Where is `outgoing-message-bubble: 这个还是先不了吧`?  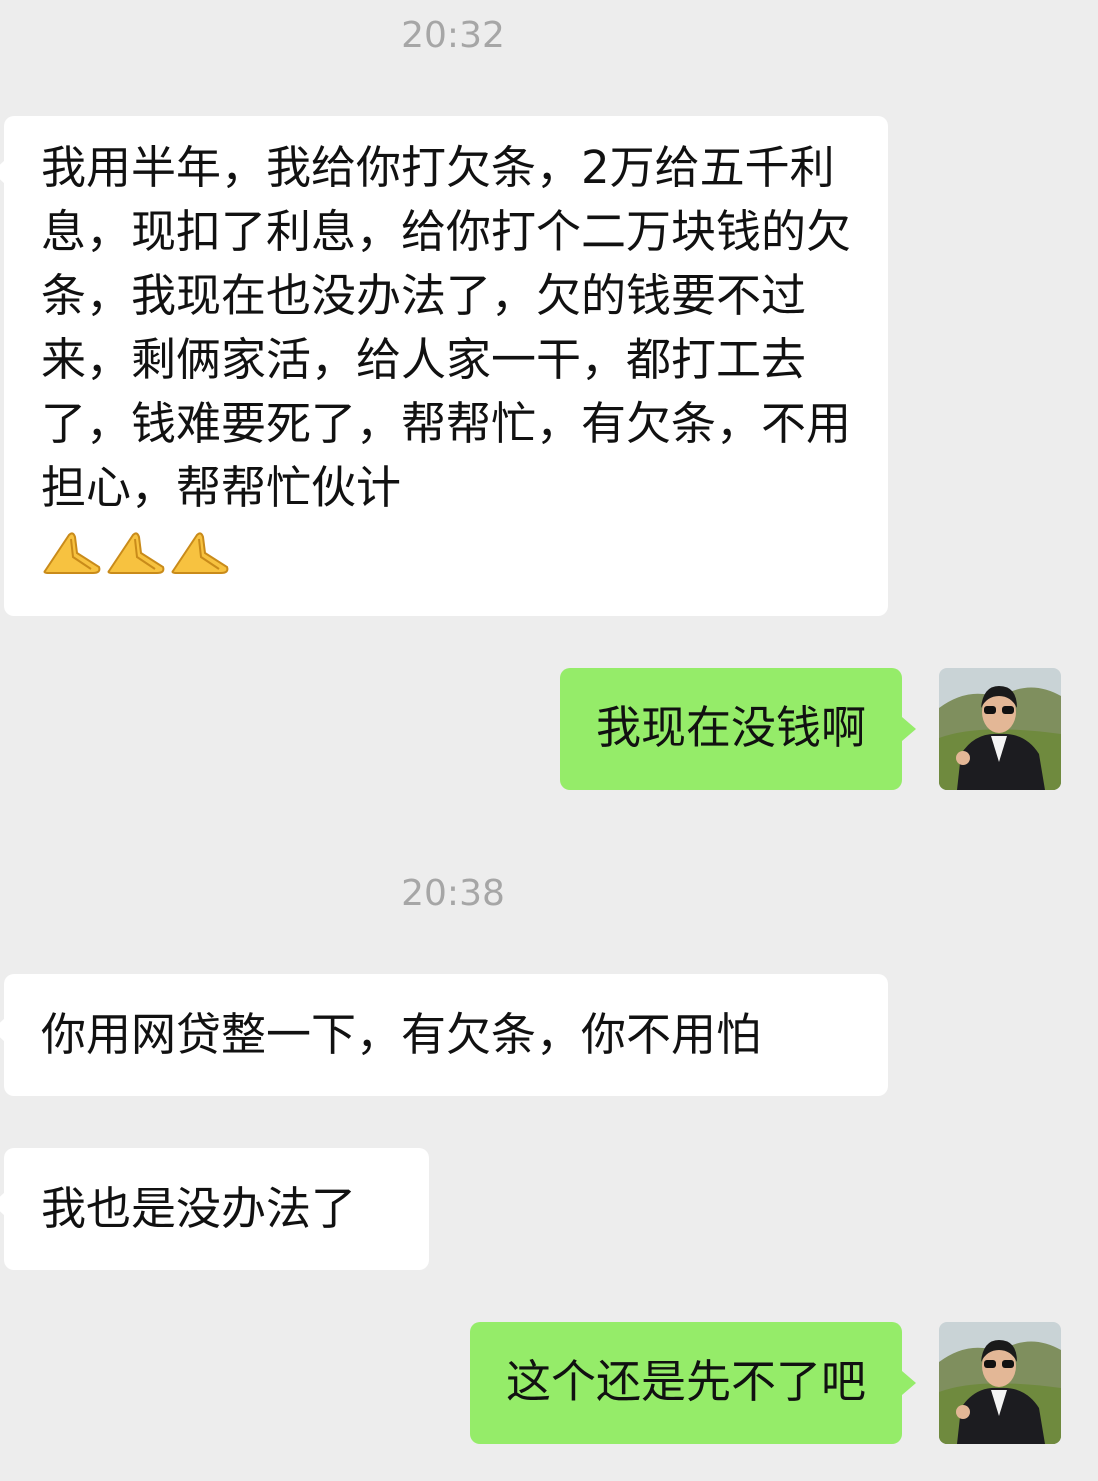
outgoing-message-bubble: 这个还是先不了吧 is located at coordinates (693, 1383).